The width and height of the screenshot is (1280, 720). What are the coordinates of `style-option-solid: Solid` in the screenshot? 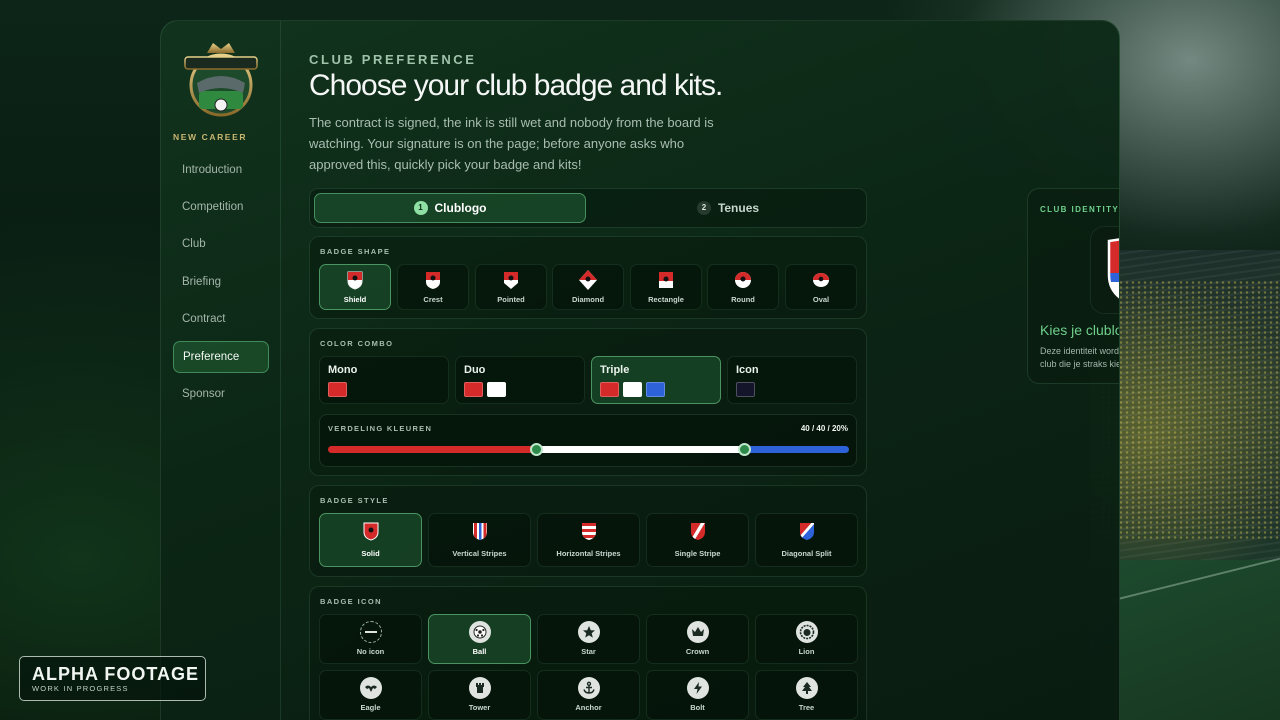 It's located at (370, 540).